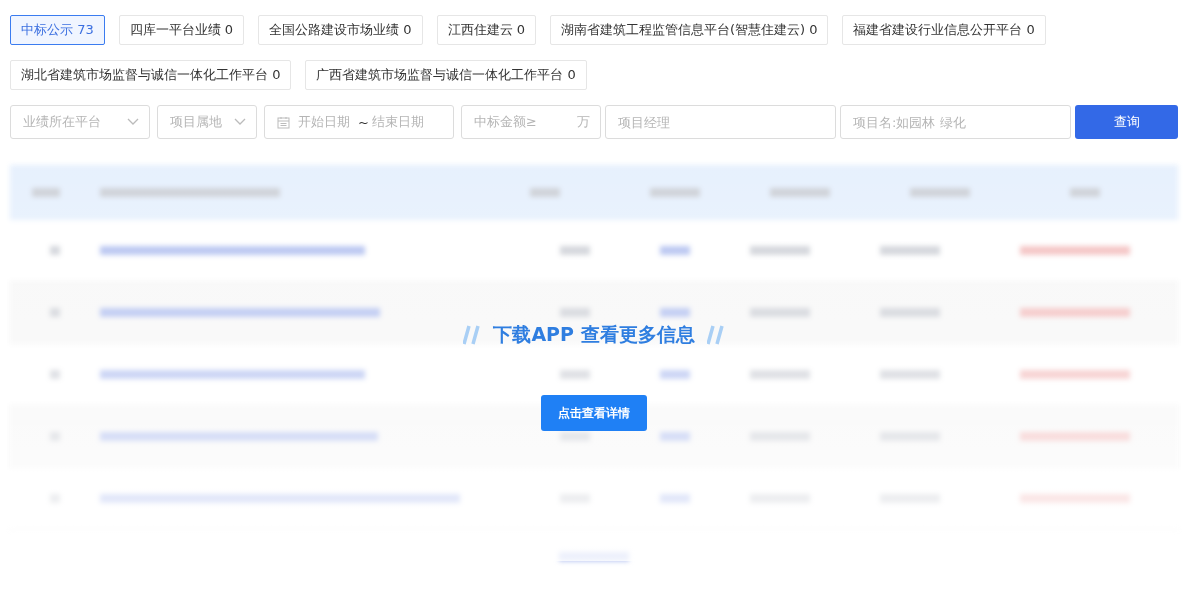  I want to click on placeholder-text: 业绩所在平台, so click(62, 122).